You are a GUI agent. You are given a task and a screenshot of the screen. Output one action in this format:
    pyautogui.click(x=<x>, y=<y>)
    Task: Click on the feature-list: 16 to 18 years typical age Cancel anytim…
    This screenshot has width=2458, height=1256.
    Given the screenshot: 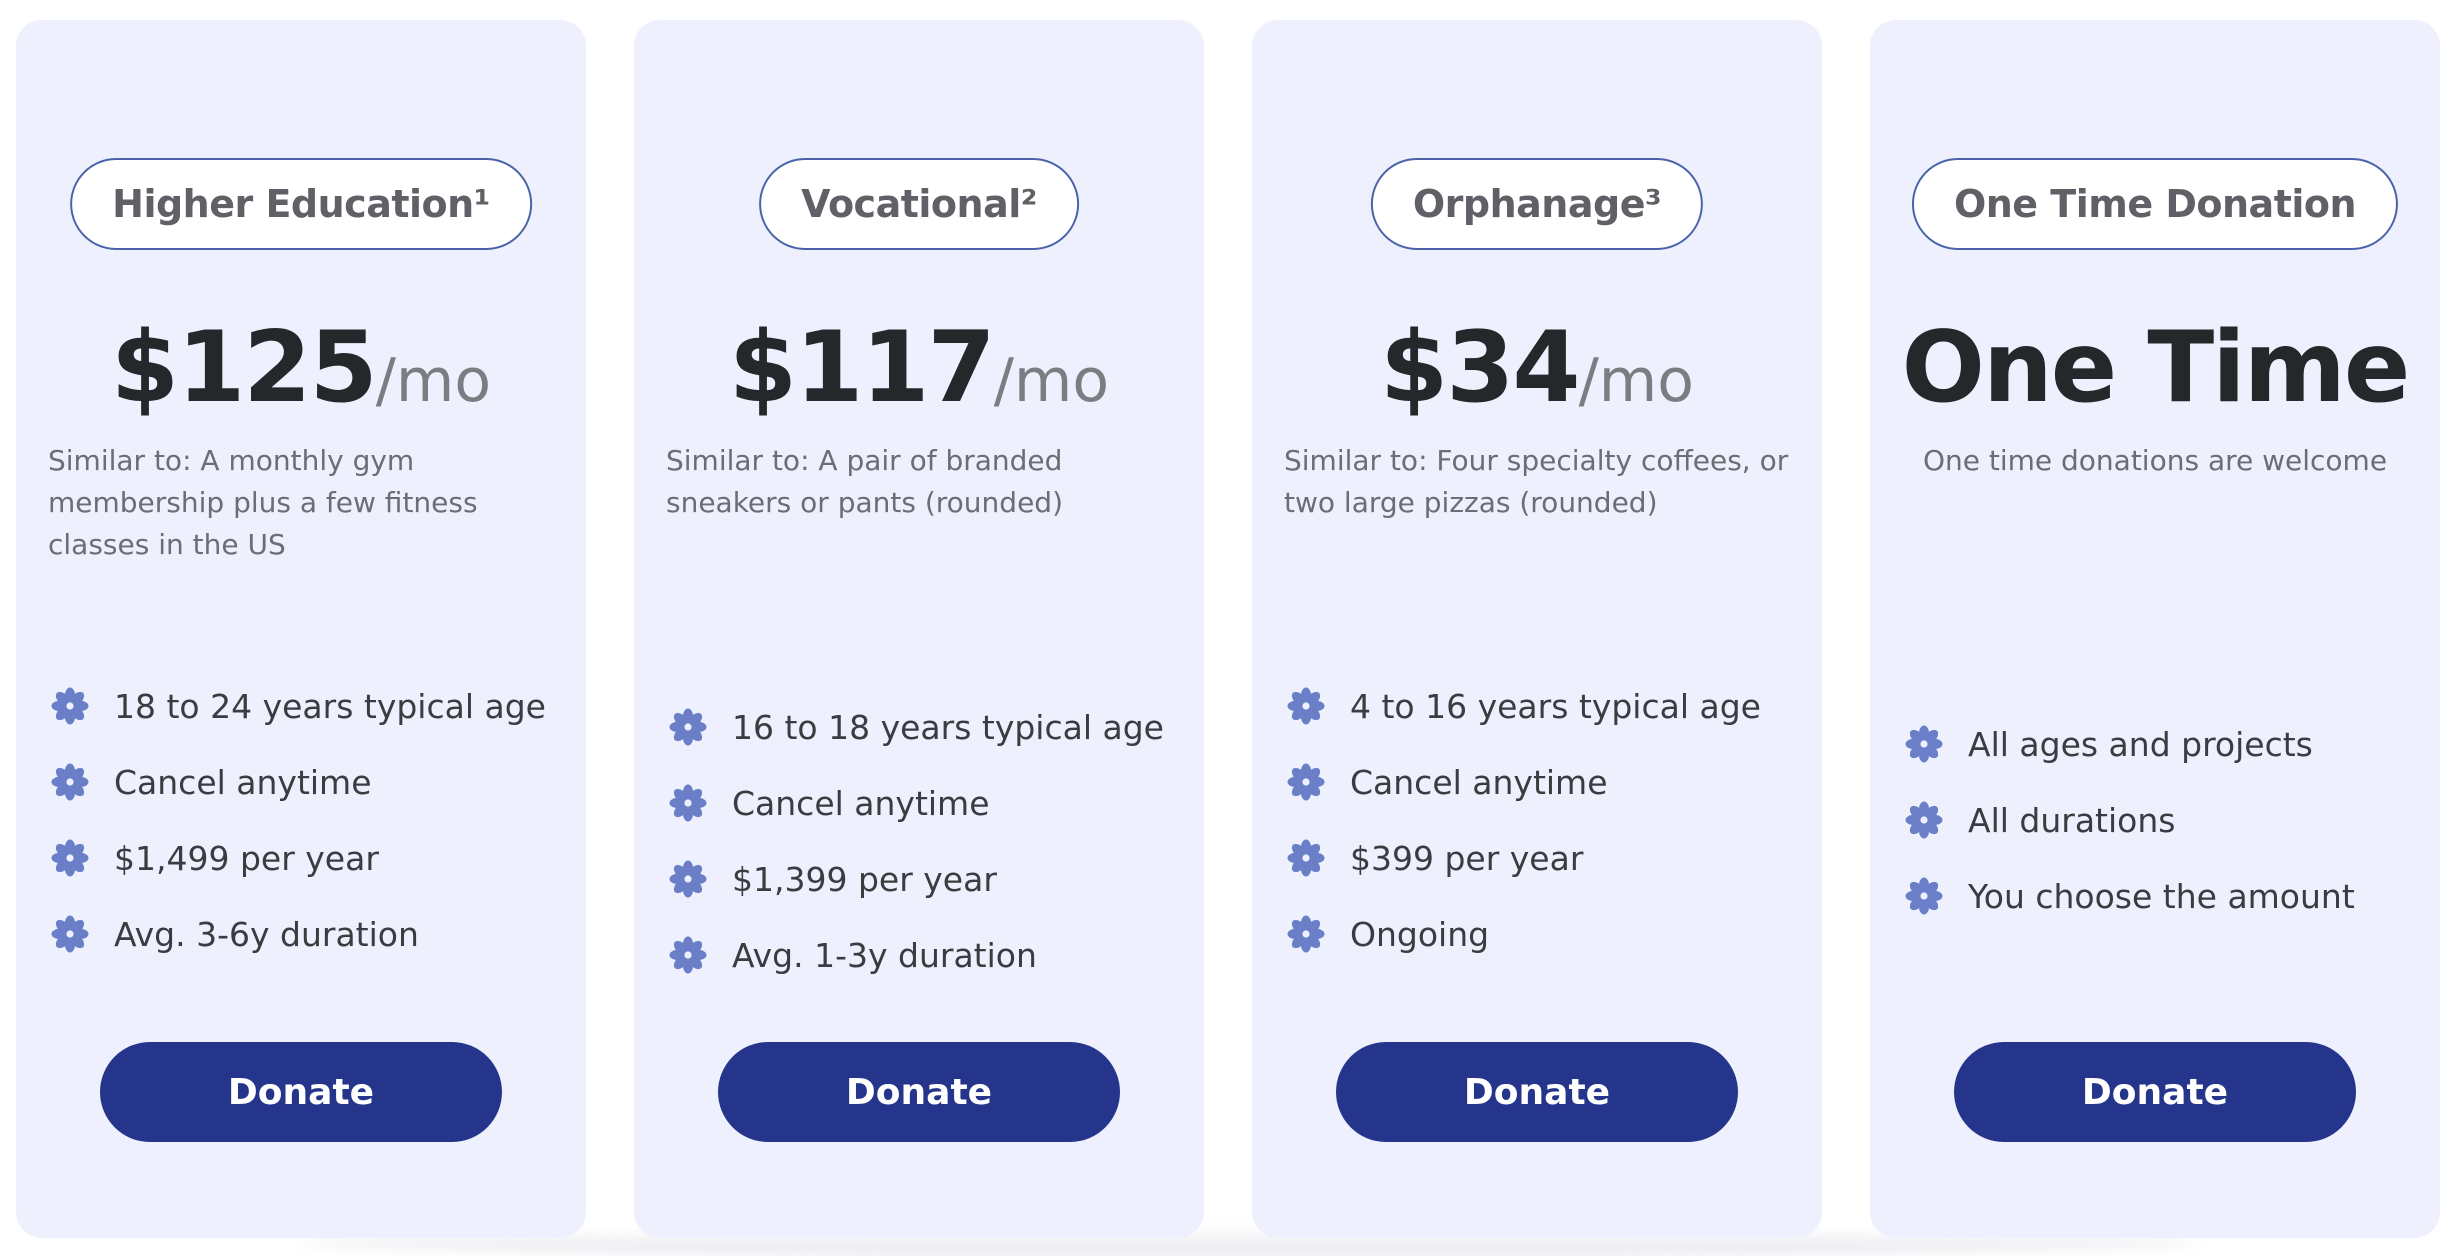 What is the action you would take?
    pyautogui.click(x=926, y=841)
    